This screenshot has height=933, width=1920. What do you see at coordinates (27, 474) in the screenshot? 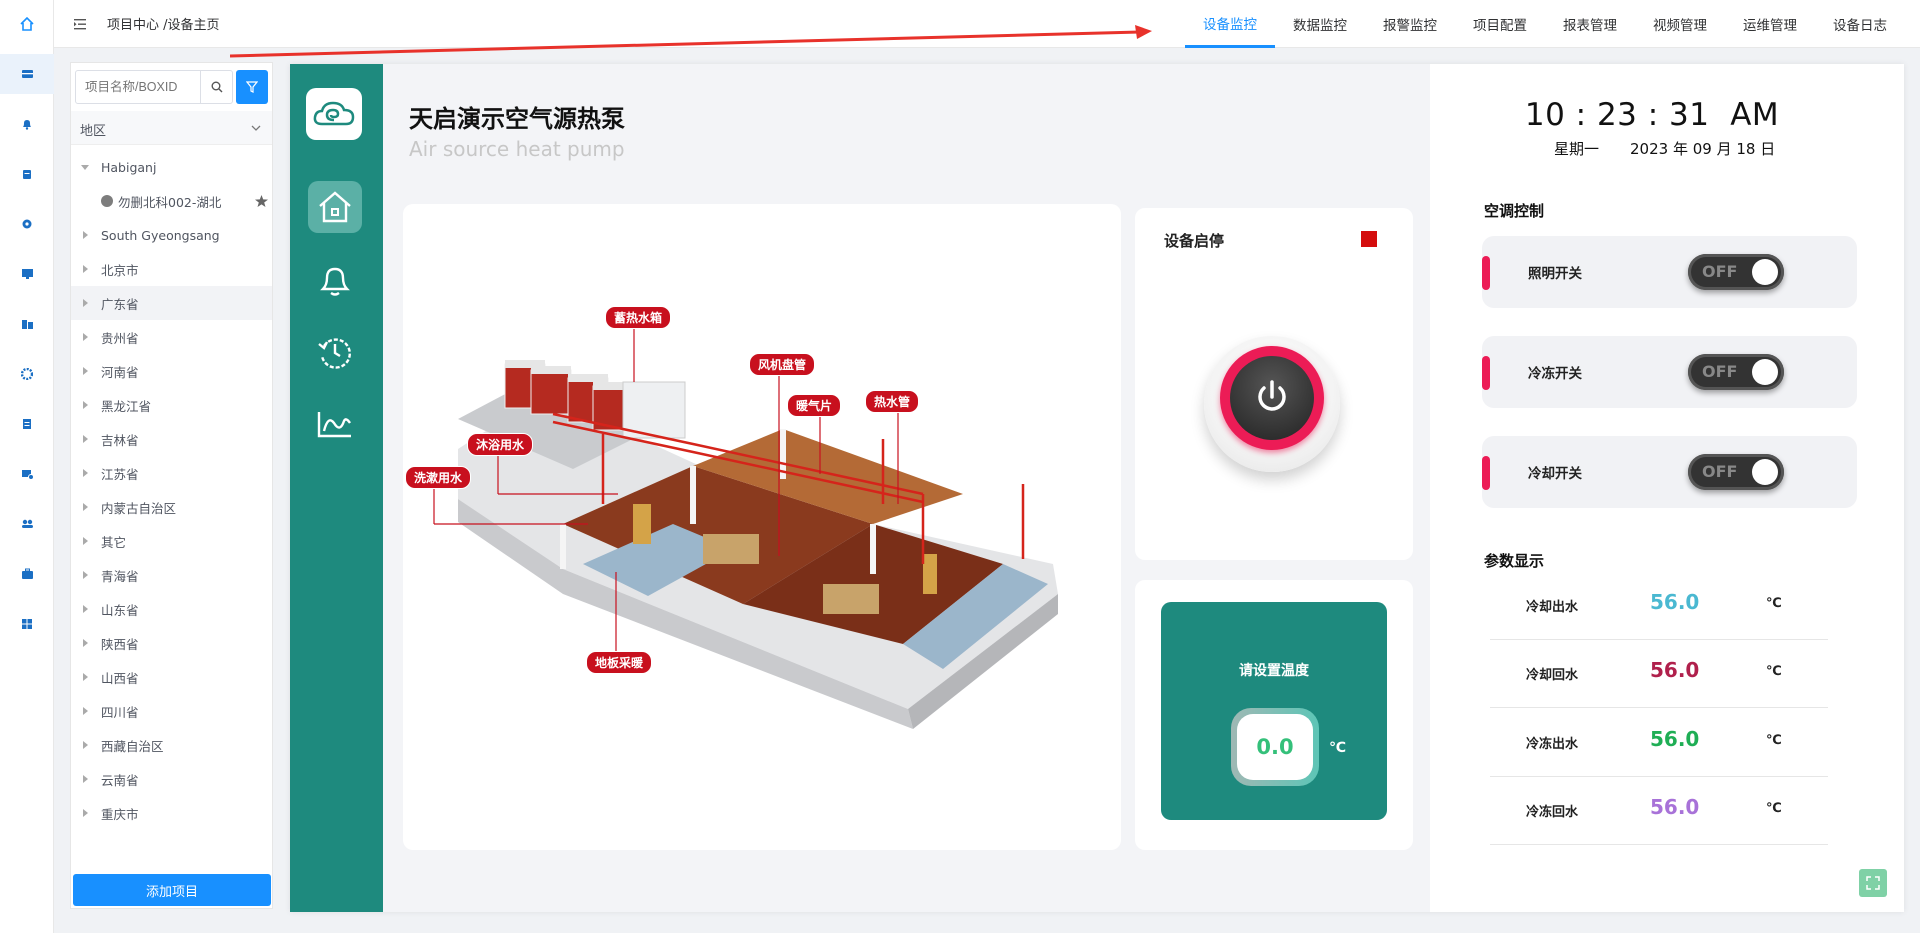
I see `device-settings-icon` at bounding box center [27, 474].